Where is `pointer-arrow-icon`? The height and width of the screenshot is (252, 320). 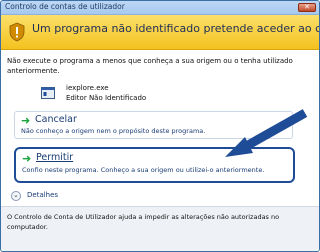 pointer-arrow-icon is located at coordinates (266, 133).